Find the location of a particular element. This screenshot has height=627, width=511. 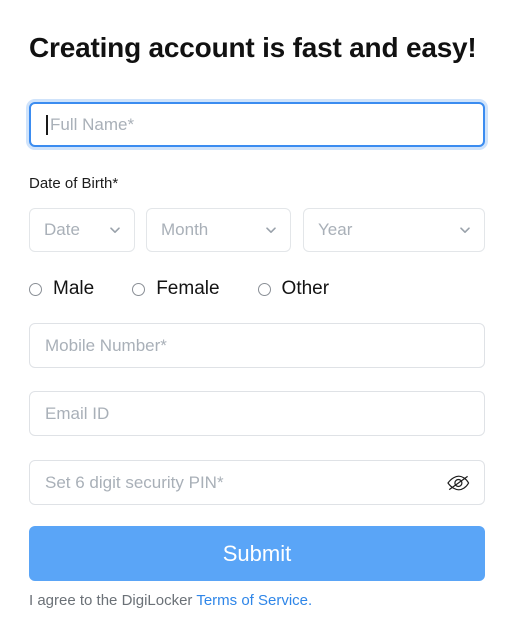

email-input: Email ID is located at coordinates (257, 413).